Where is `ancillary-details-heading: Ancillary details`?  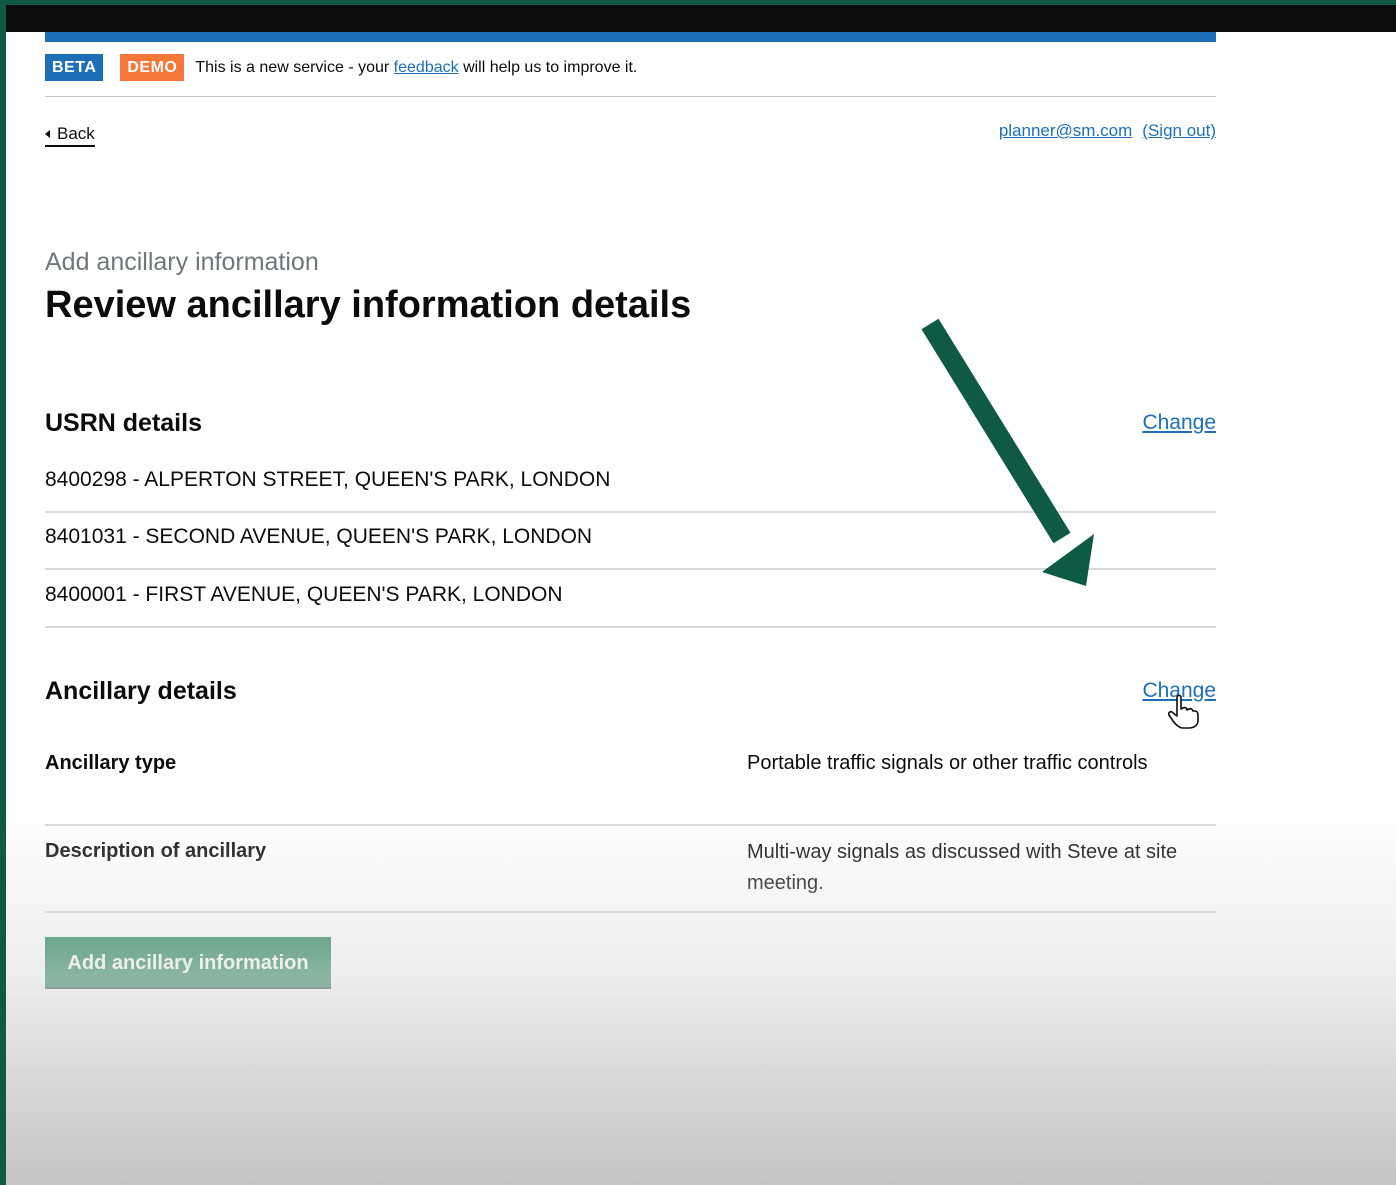
ancillary-details-heading: Ancillary details is located at coordinates (141, 691).